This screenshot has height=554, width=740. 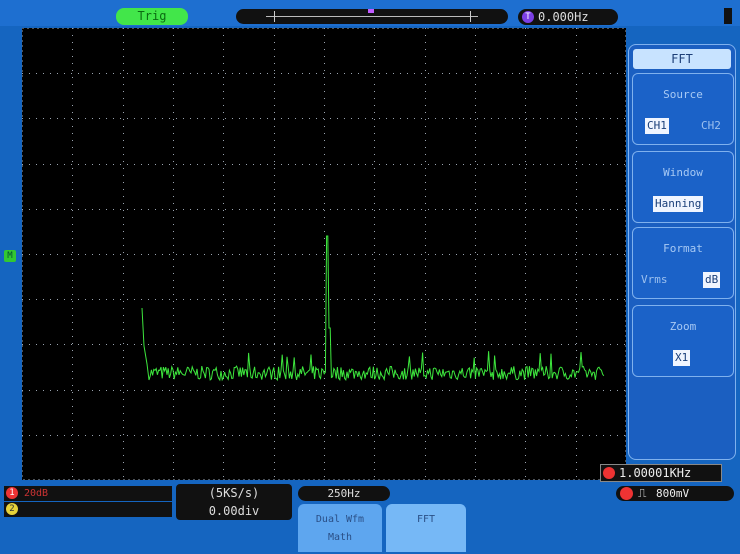 What do you see at coordinates (683, 172) in the screenshot?
I see `window-title: Window` at bounding box center [683, 172].